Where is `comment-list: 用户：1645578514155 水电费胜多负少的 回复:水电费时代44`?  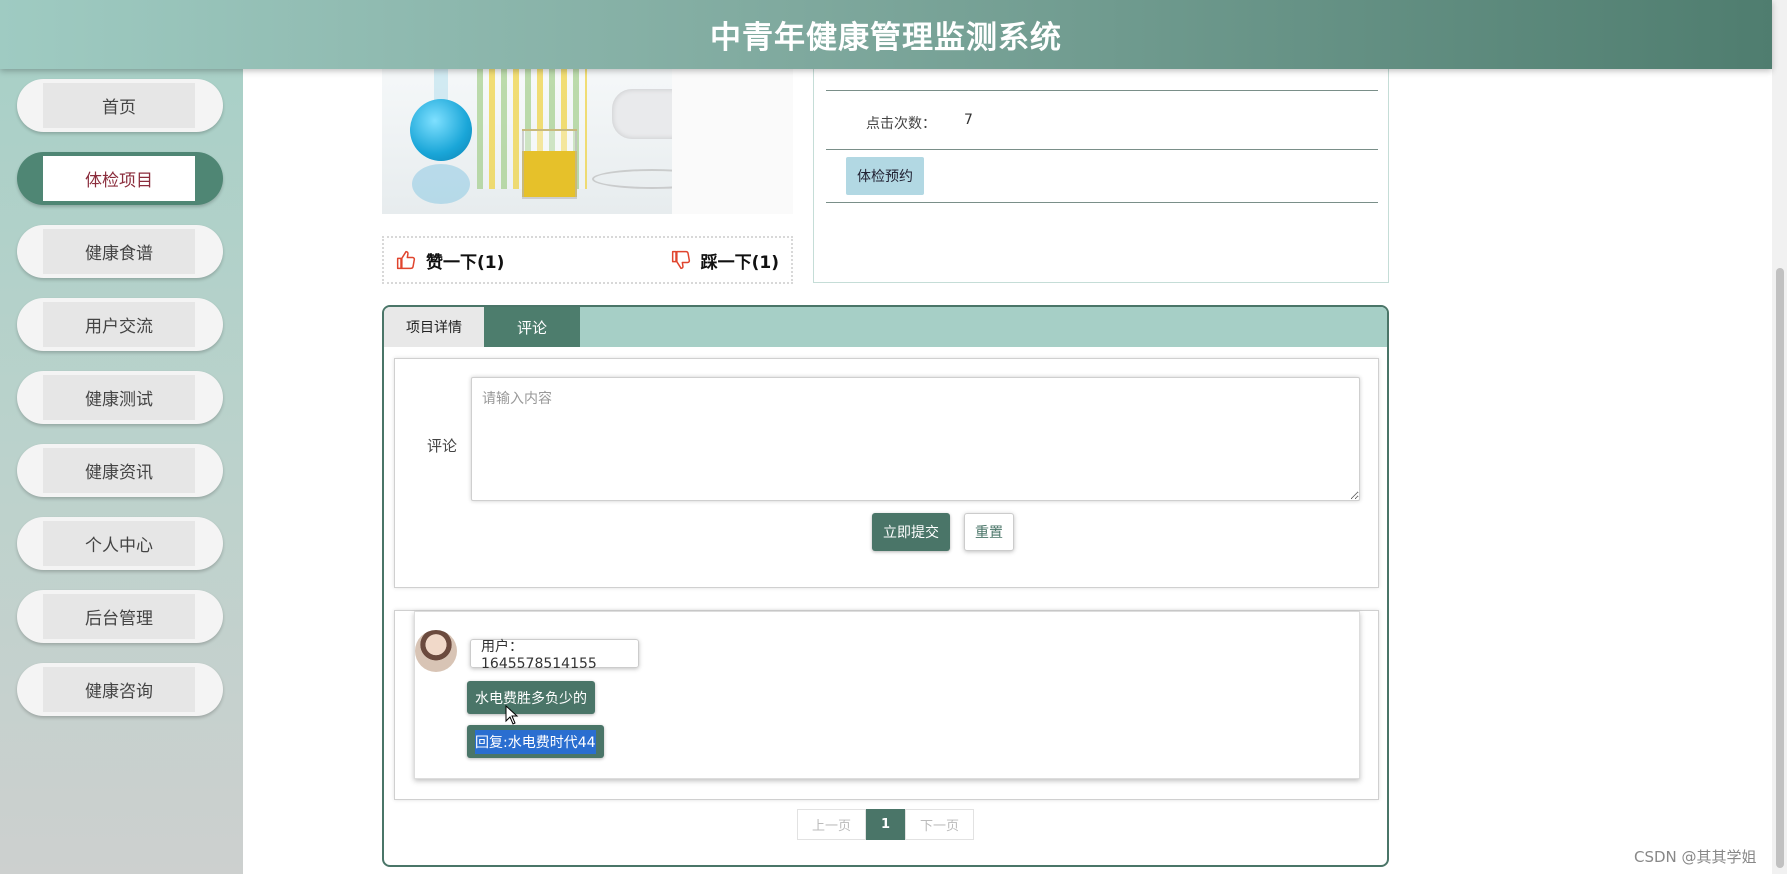
comment-list: 用户：1645578514155 水电费胜多负少的 回复:水电费时代44 is located at coordinates (886, 705).